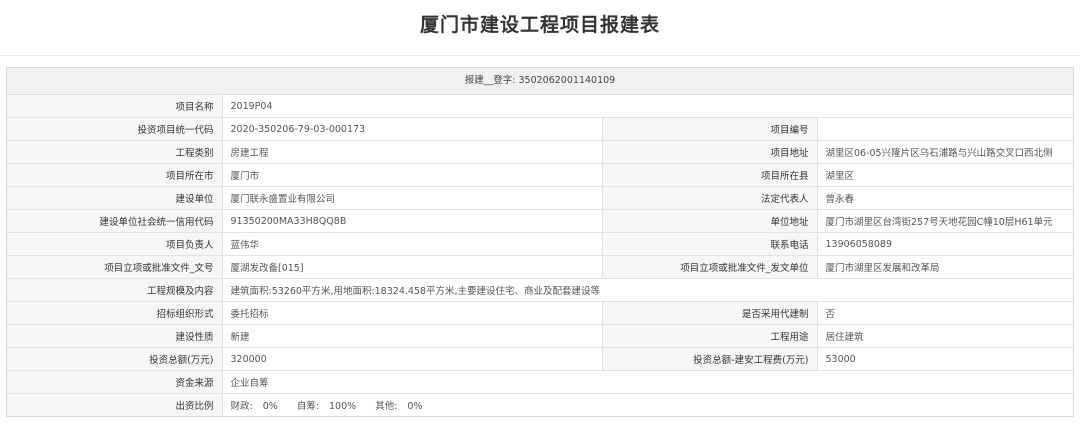 The image size is (1080, 446). I want to click on contact-phone-value: 13906058089, so click(945, 244).